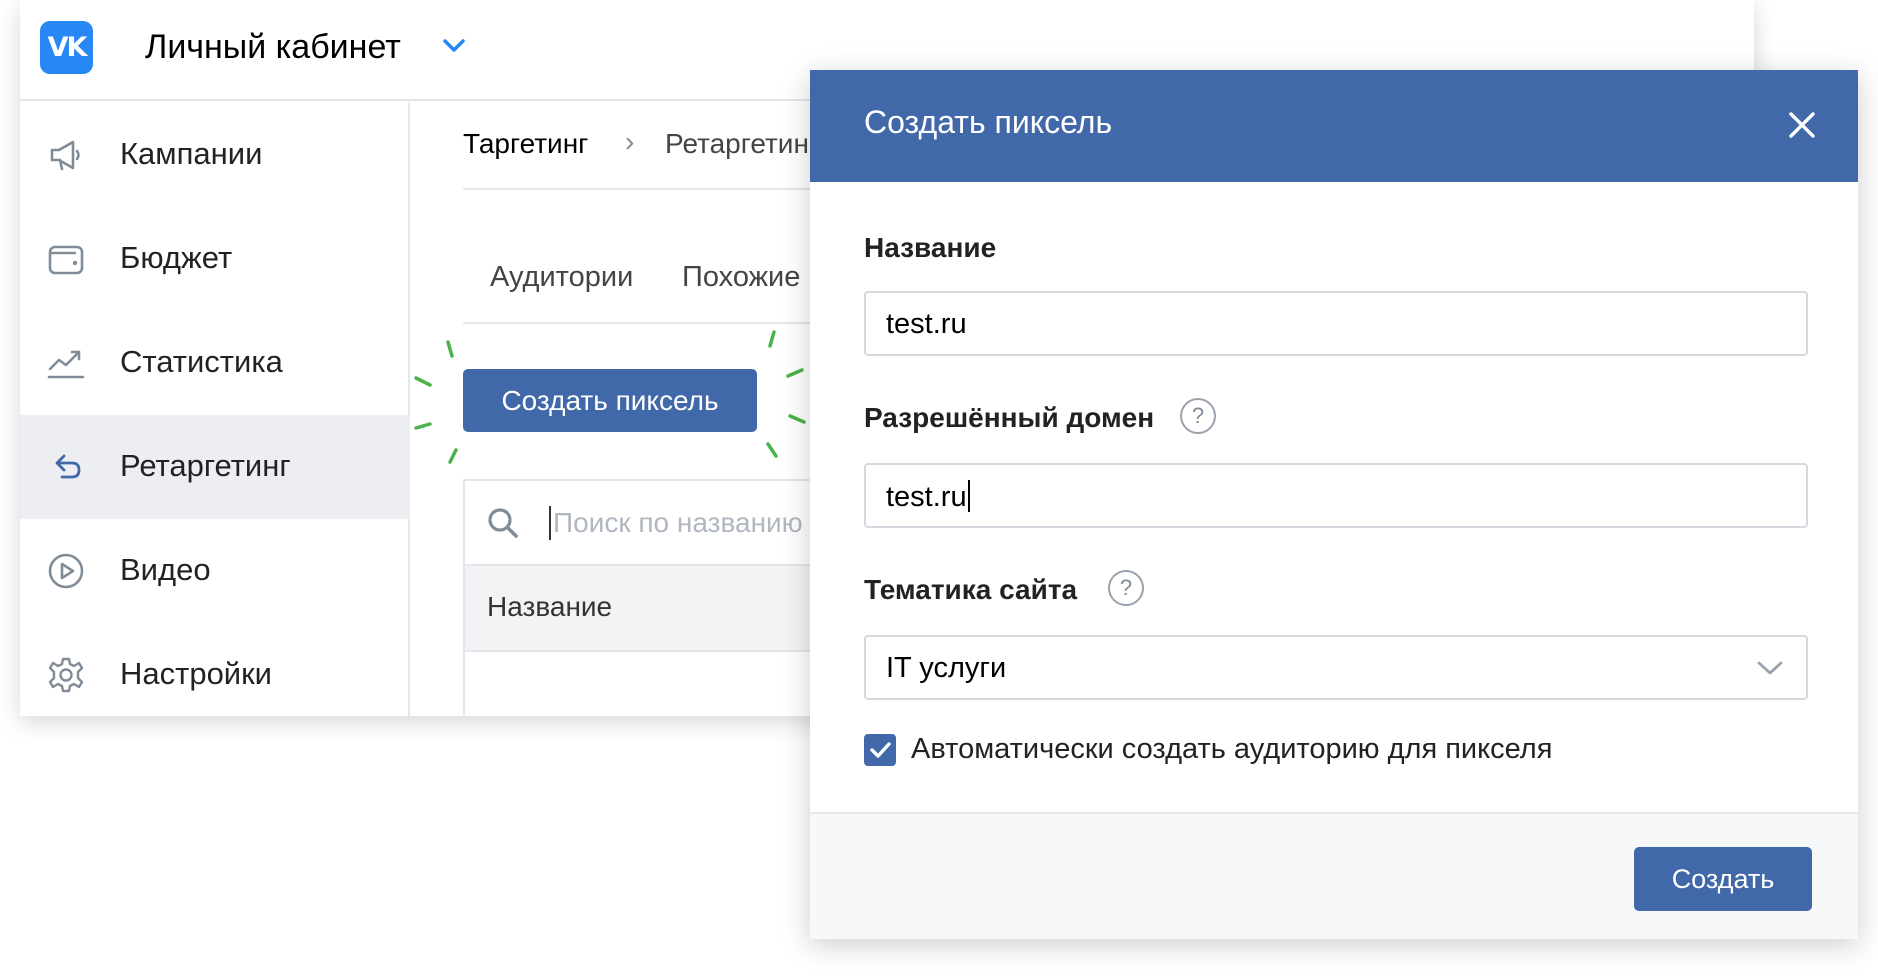 The image size is (1878, 978). I want to click on modal-header: Создать пиксель, so click(1334, 126).